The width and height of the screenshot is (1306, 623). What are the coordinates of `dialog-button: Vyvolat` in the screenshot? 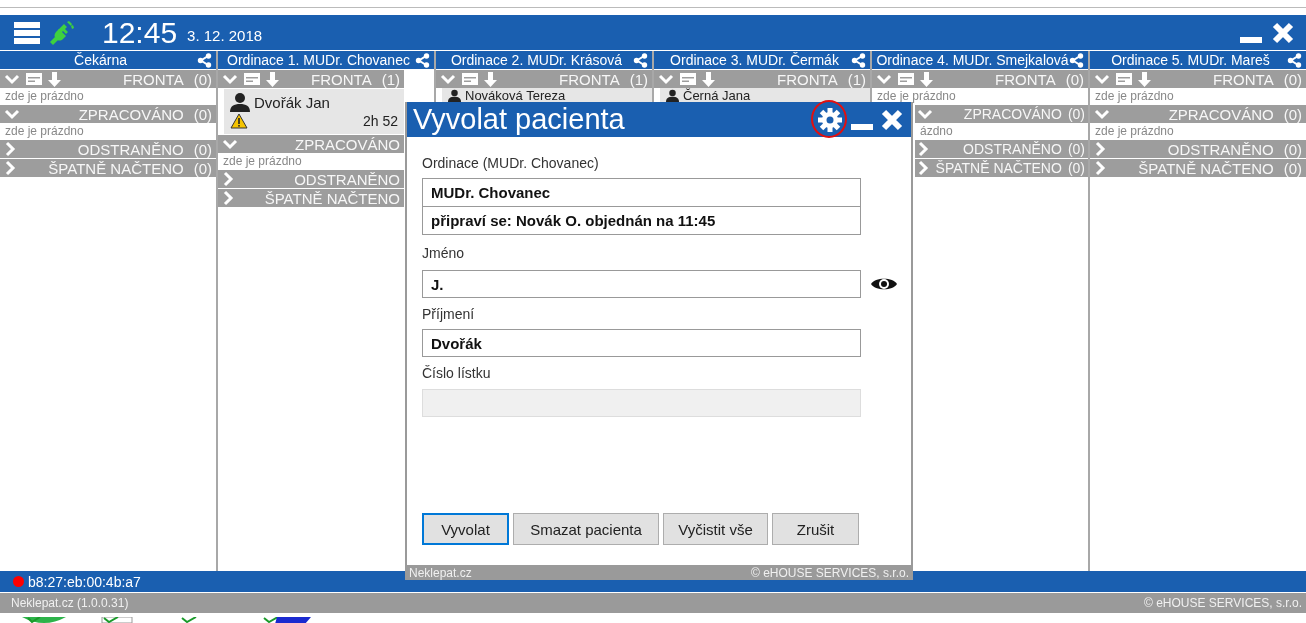 It's located at (465, 529).